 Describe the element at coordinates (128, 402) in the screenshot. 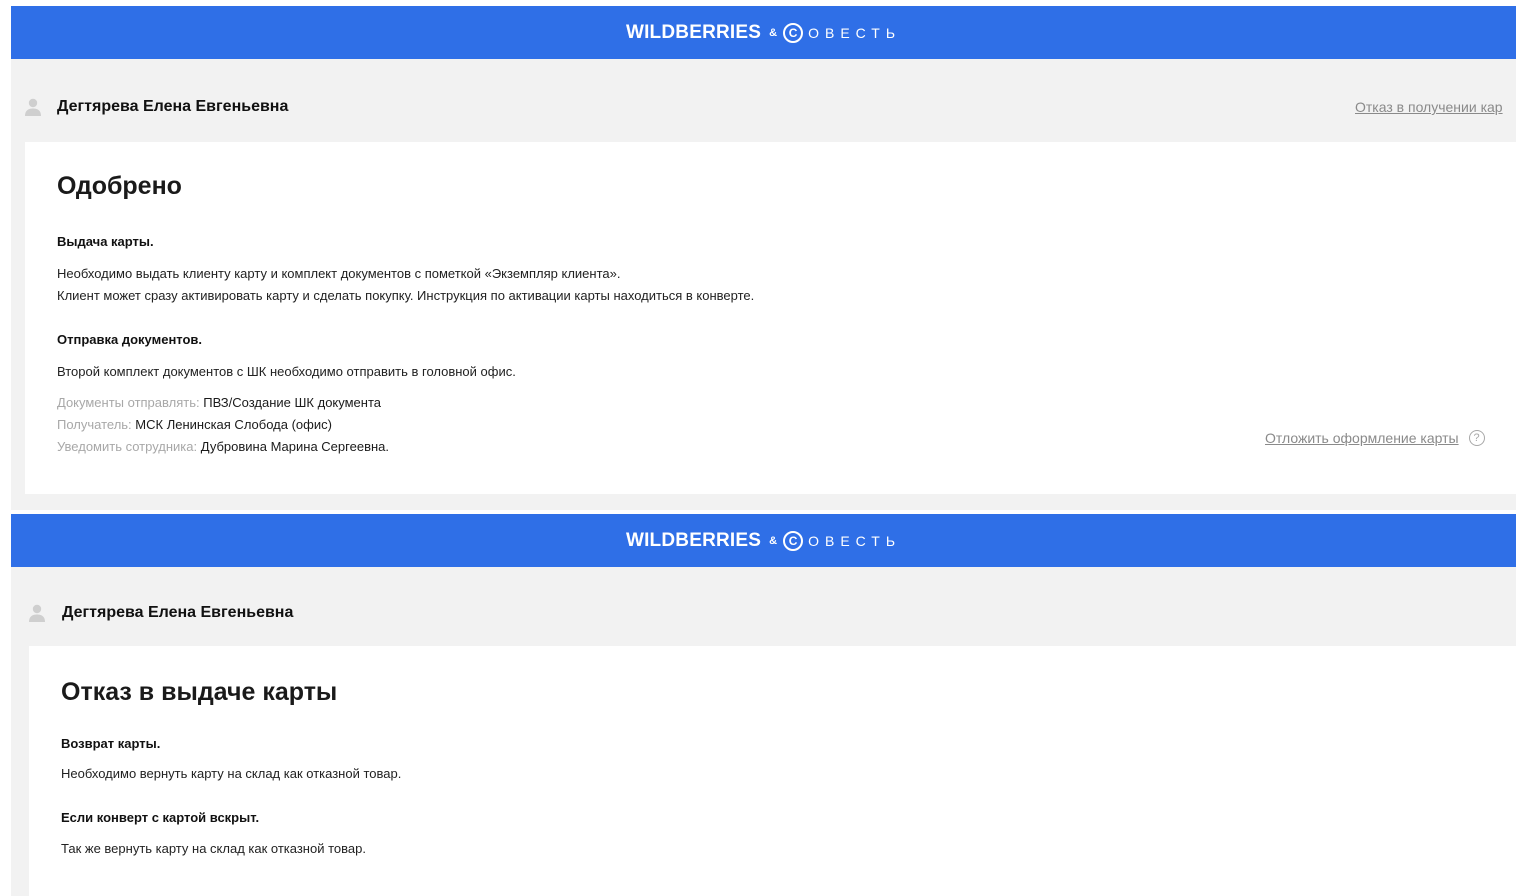

I see `docs-send-label: Документы отправлять:` at that location.